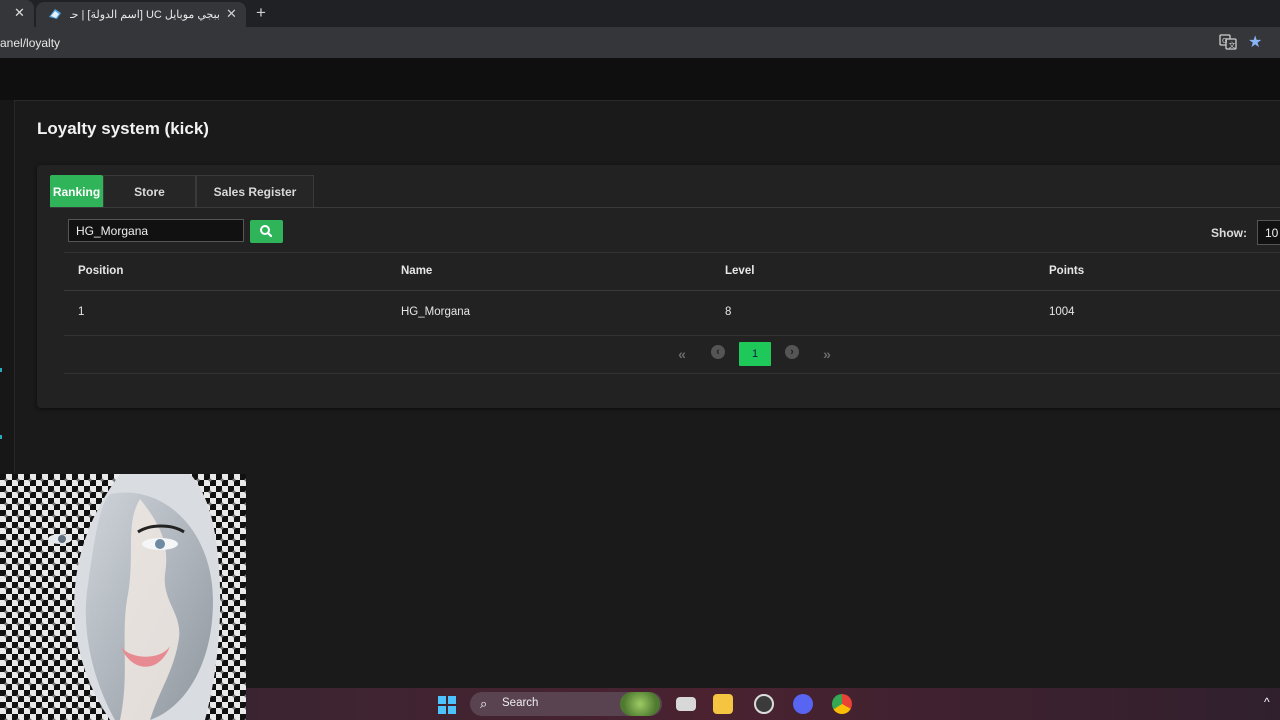 The width and height of the screenshot is (1280, 720). I want to click on svg-text: G, so click(1224, 41).